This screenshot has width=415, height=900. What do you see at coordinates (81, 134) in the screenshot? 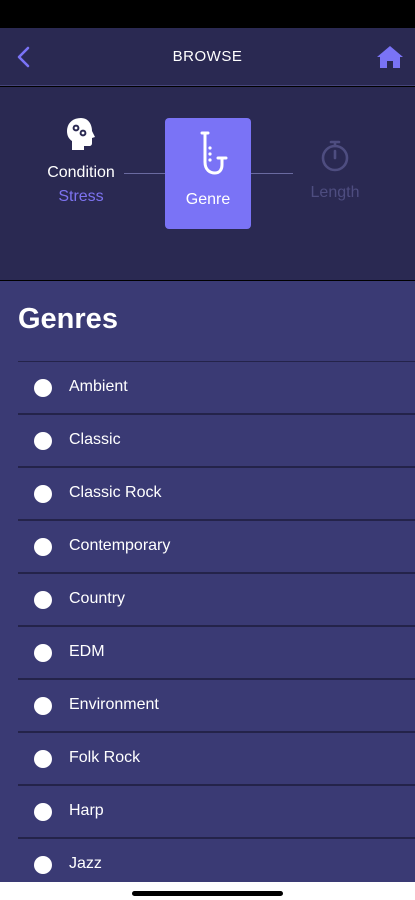
I see `head-brain-icon` at bounding box center [81, 134].